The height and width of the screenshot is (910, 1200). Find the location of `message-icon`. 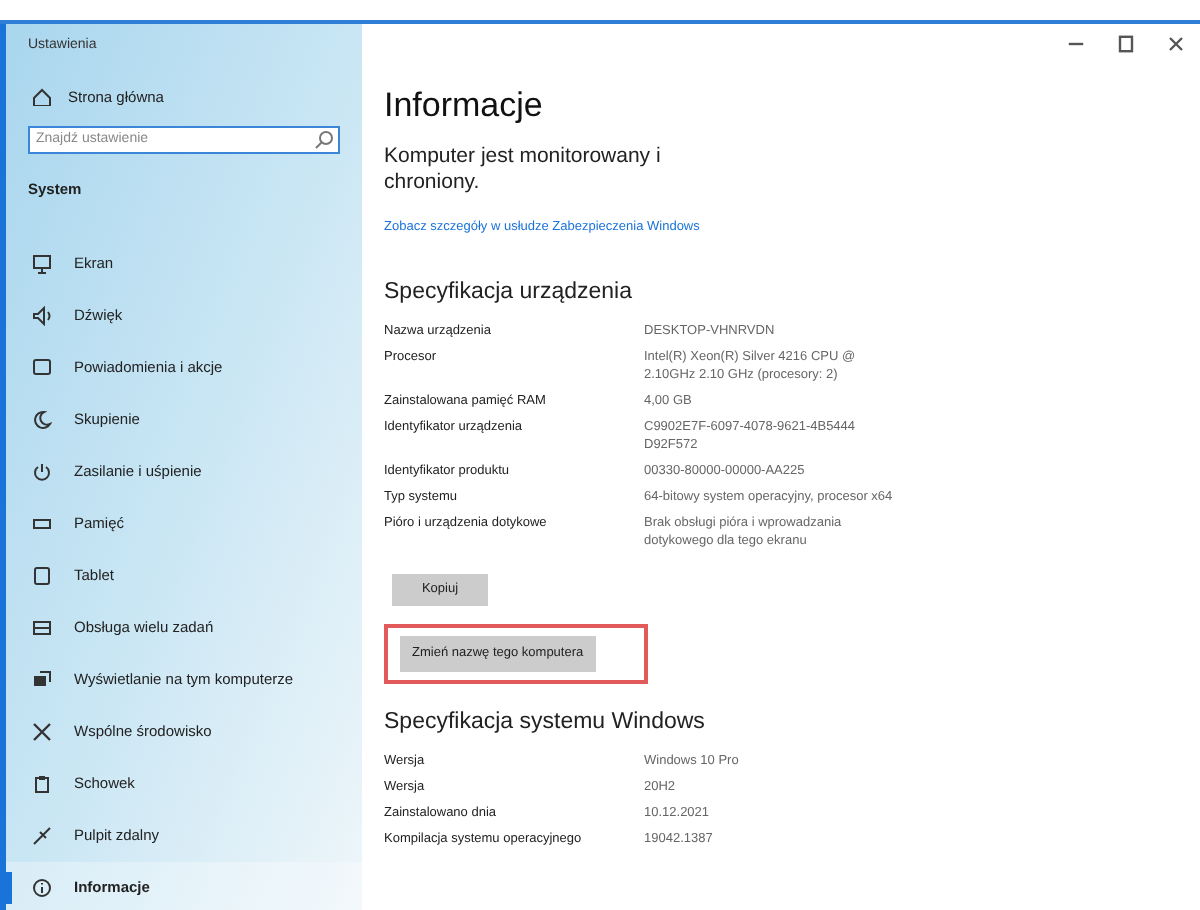

message-icon is located at coordinates (42, 368).